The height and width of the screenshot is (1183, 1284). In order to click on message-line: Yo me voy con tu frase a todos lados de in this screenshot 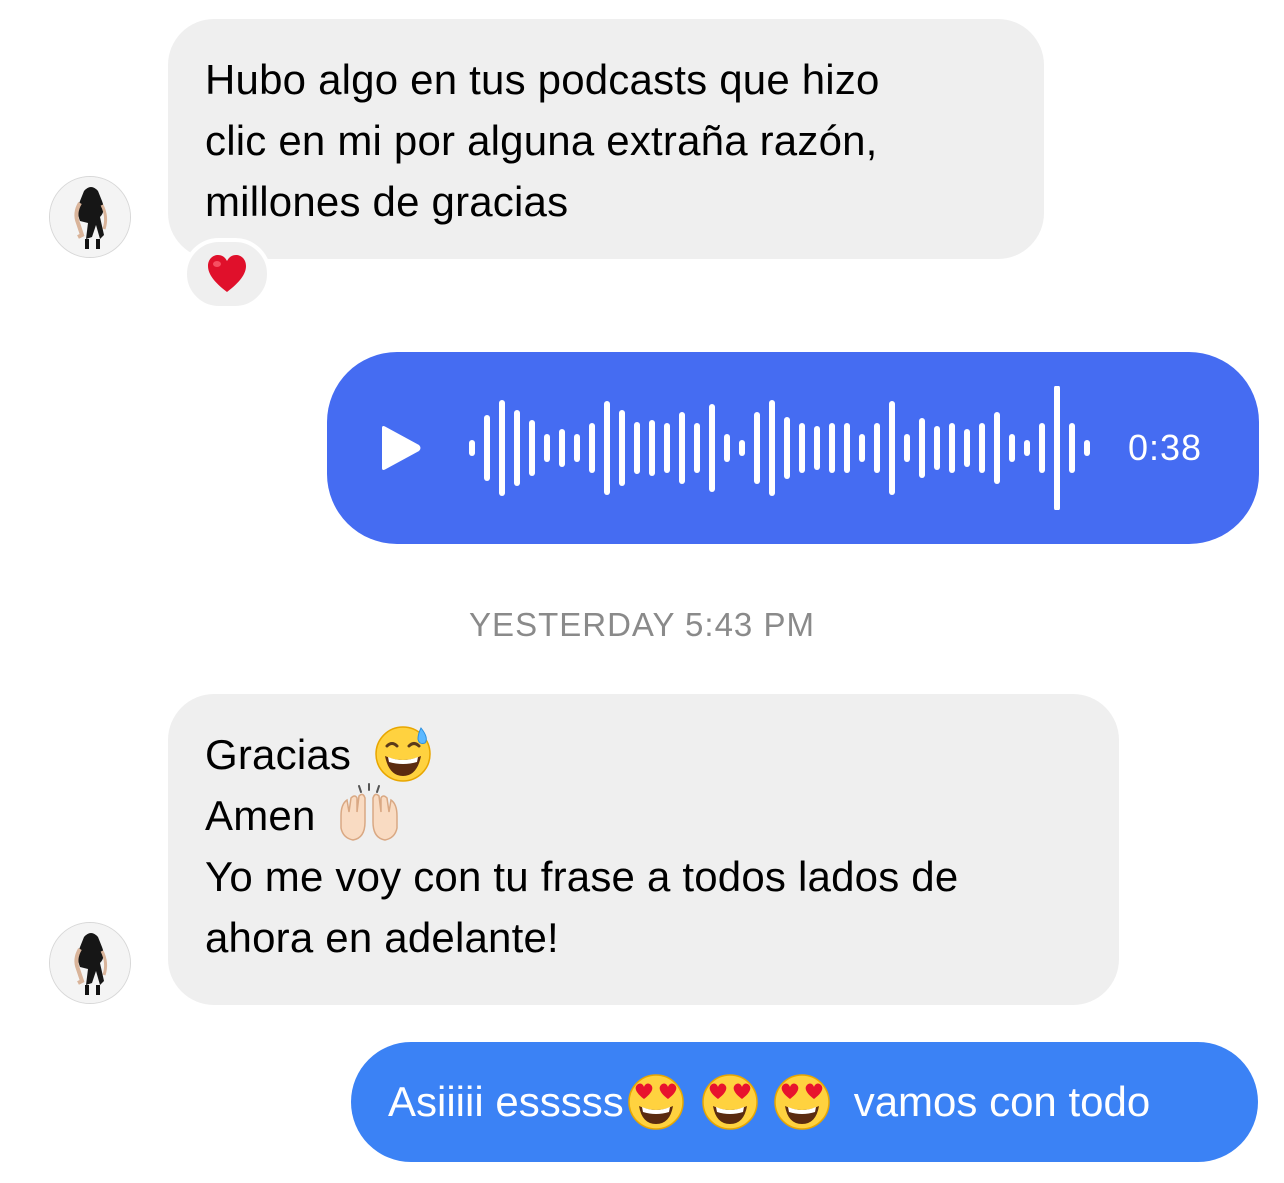, I will do `click(582, 876)`.